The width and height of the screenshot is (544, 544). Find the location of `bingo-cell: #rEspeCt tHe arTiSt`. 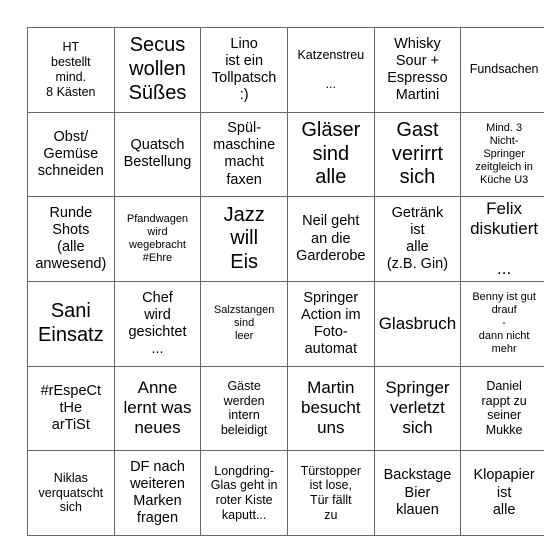

bingo-cell: #rEspeCt tHe arTiSt is located at coordinates (71, 408).